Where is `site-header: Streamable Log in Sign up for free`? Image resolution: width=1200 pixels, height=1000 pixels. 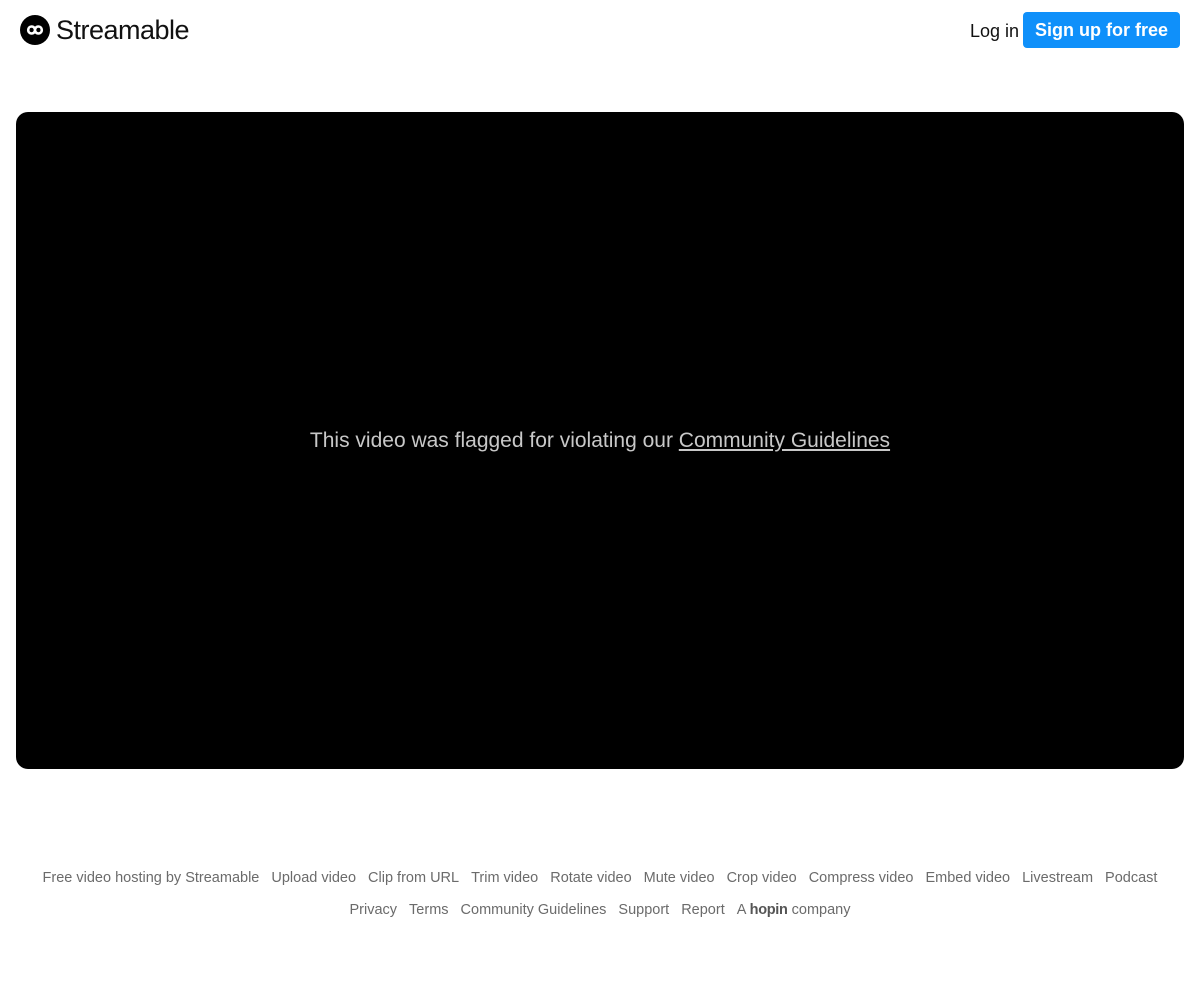
site-header: Streamable Log in Sign up for free is located at coordinates (600, 31).